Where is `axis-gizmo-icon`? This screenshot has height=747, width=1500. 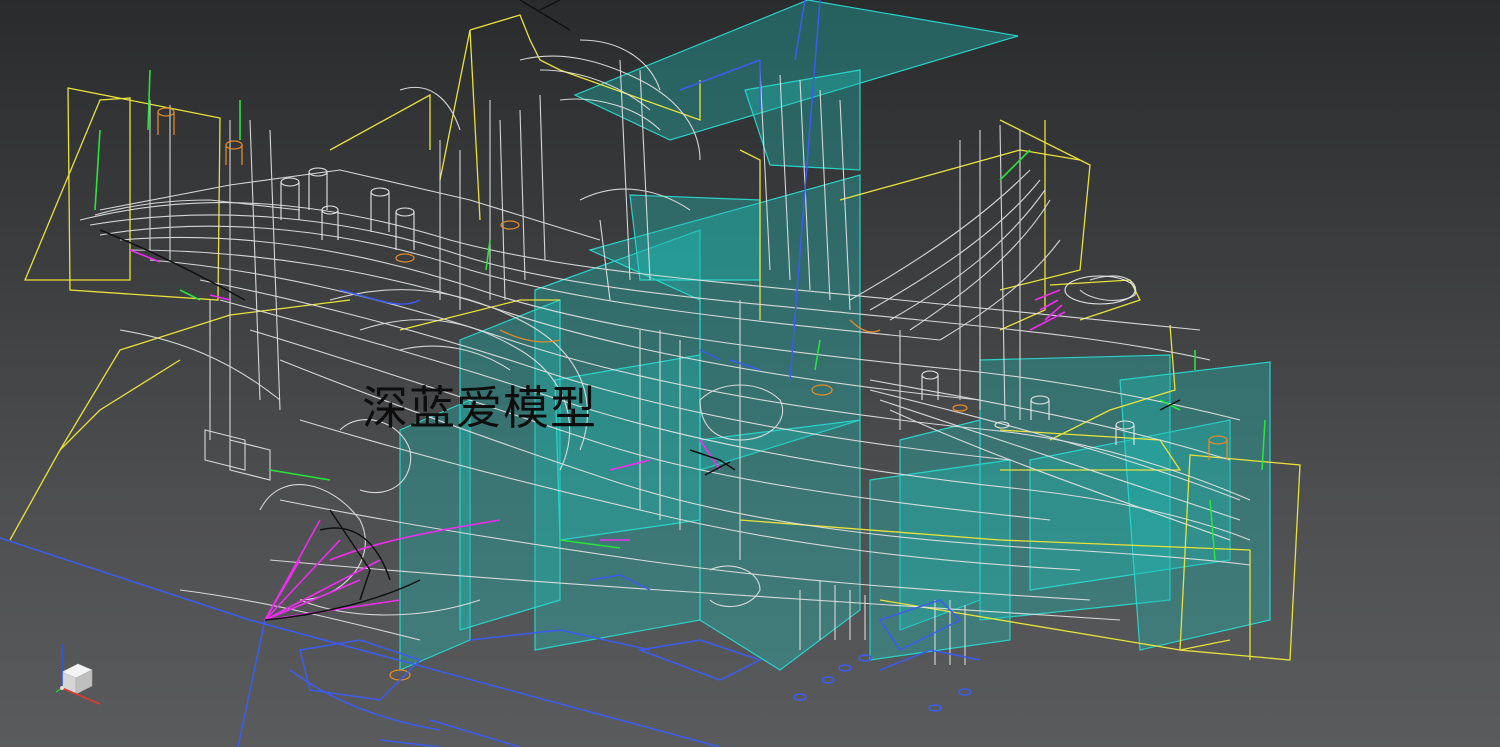 axis-gizmo-icon is located at coordinates (79, 671).